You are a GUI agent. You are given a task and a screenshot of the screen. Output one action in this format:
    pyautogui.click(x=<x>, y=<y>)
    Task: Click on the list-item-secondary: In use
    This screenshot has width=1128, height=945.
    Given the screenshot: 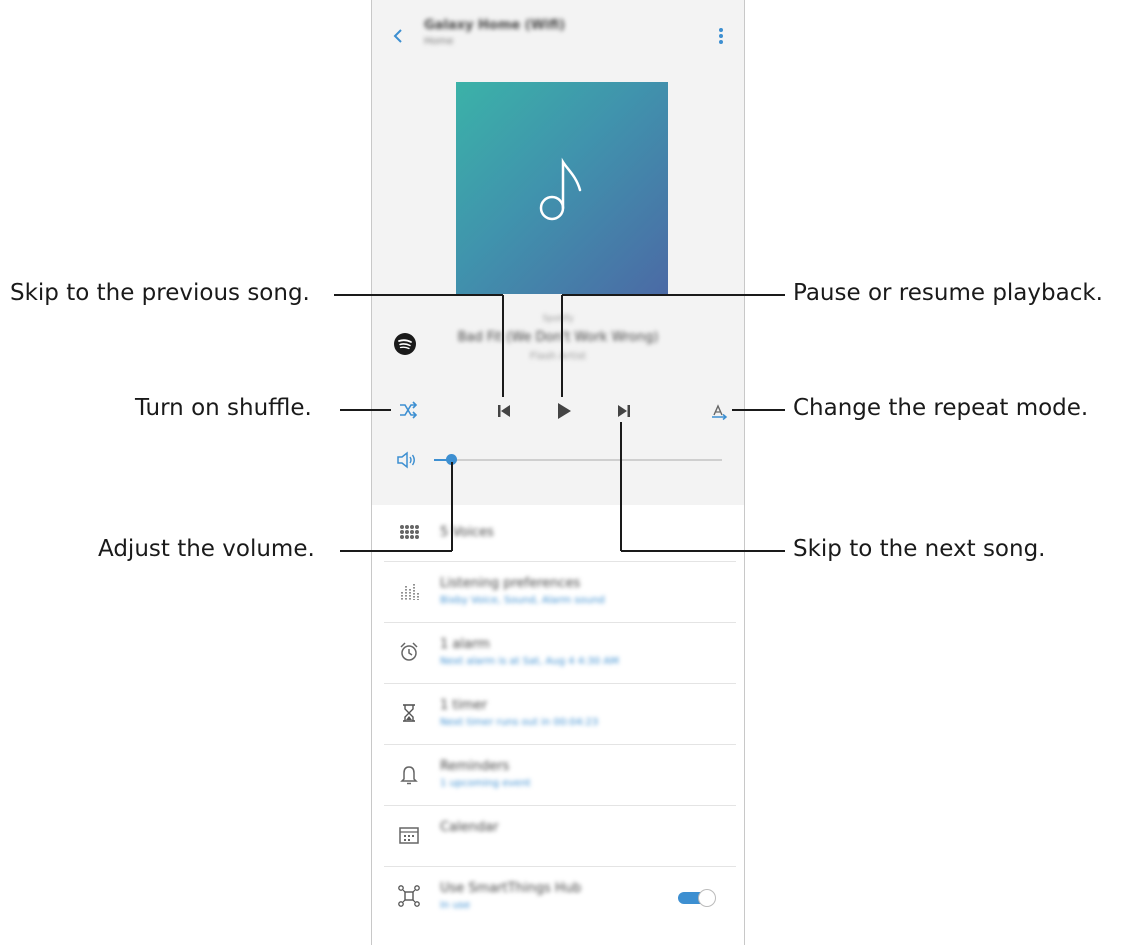 What is the action you would take?
    pyautogui.click(x=455, y=905)
    